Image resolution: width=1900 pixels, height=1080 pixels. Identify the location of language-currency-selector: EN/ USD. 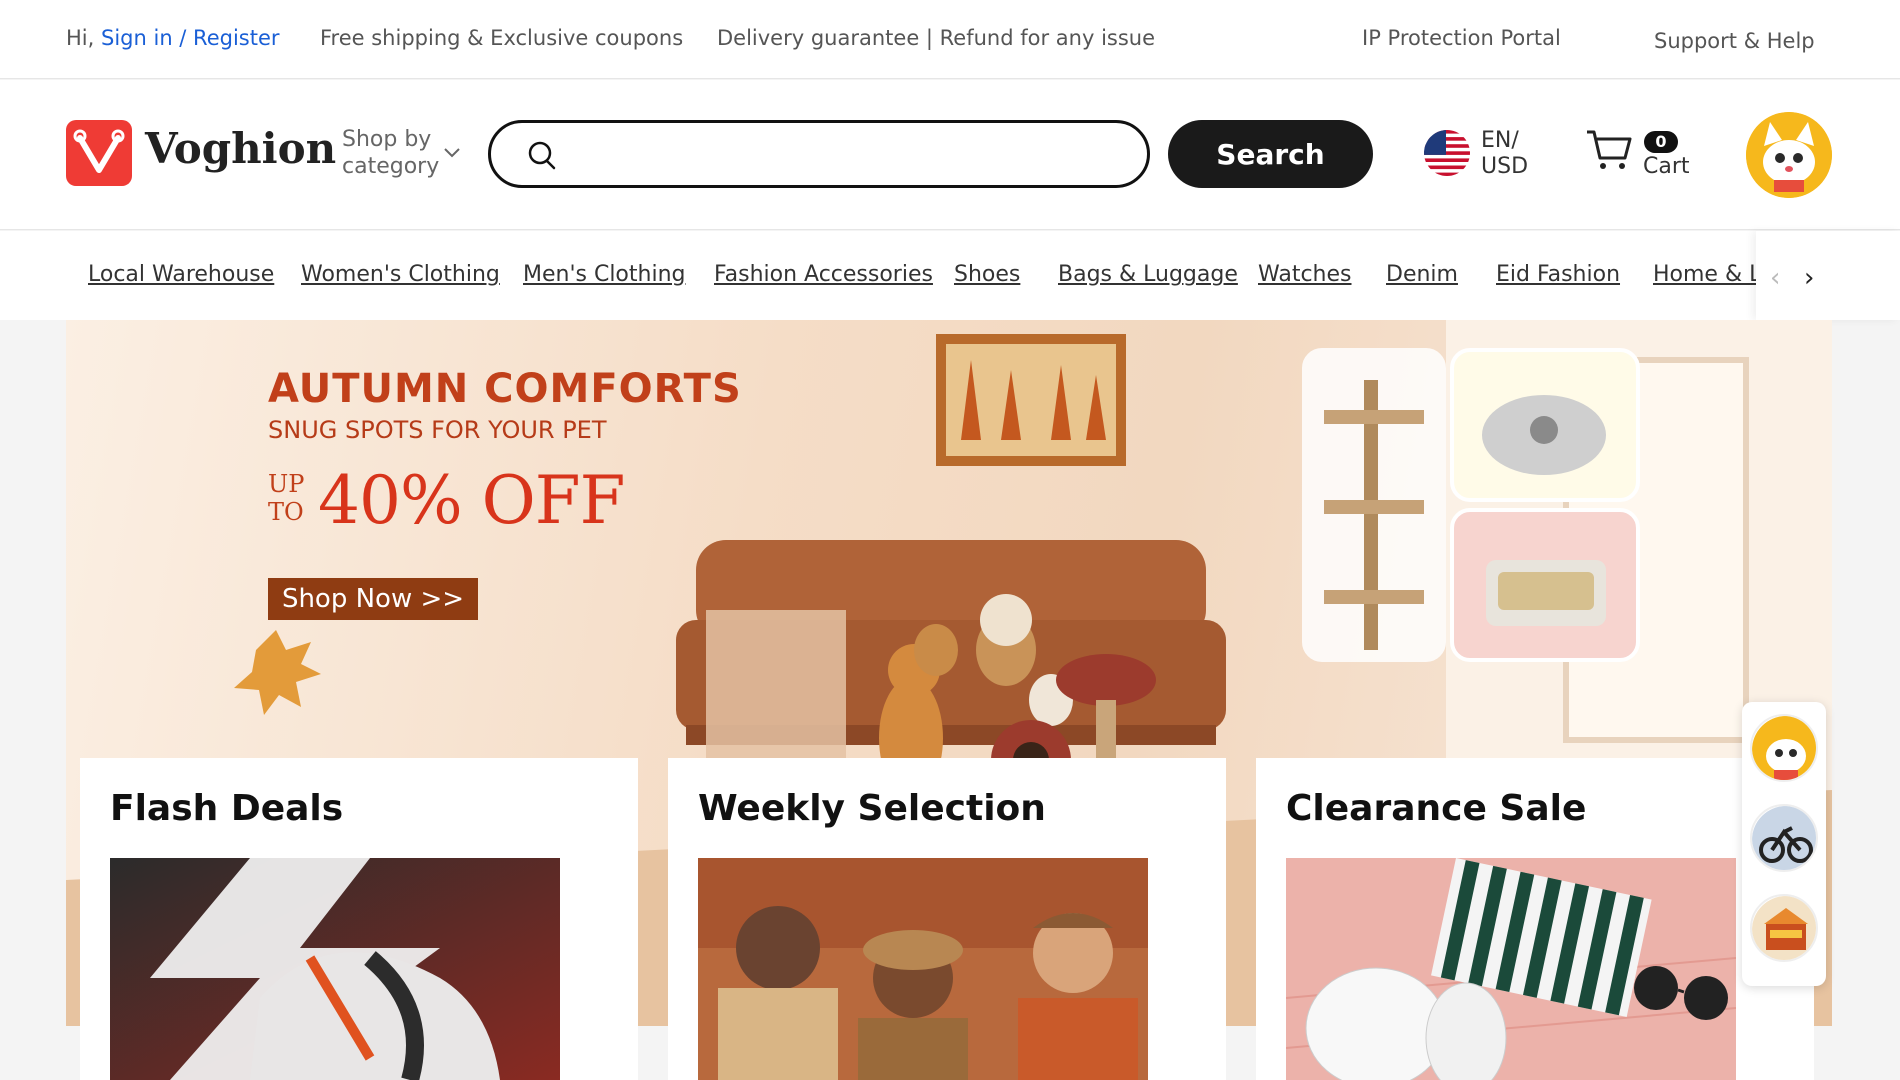
(1504, 154).